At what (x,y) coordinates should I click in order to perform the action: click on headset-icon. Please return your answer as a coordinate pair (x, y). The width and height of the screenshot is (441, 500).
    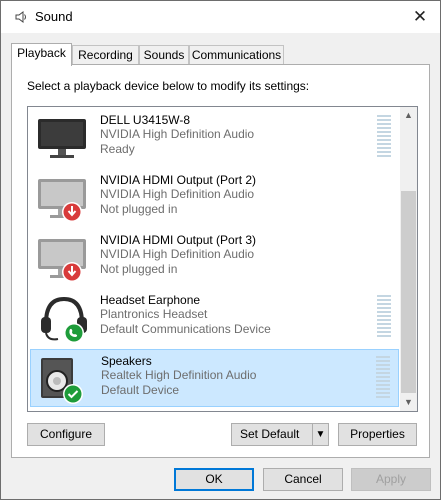
    Looking at the image, I should click on (64, 319).